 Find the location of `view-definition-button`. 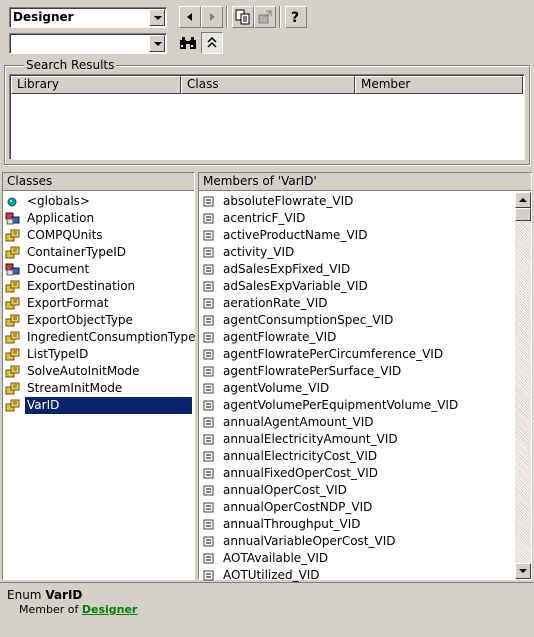

view-definition-button is located at coordinates (265, 17).